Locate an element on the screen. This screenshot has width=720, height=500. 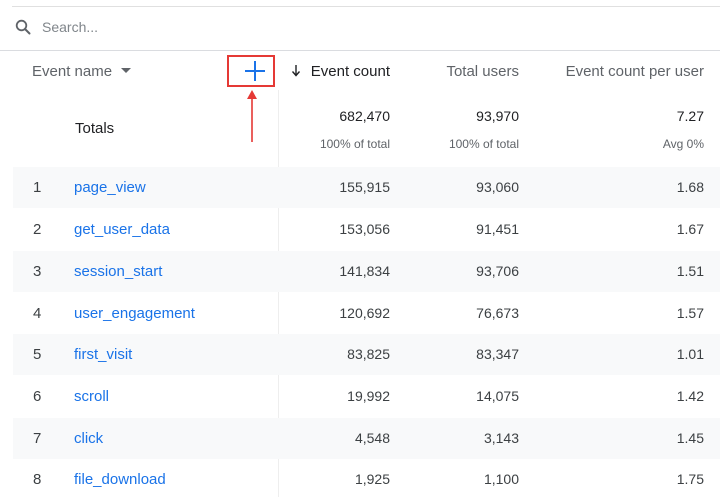
table-row: 8 file_download 1,925 1,100 1.75 is located at coordinates (366, 479).